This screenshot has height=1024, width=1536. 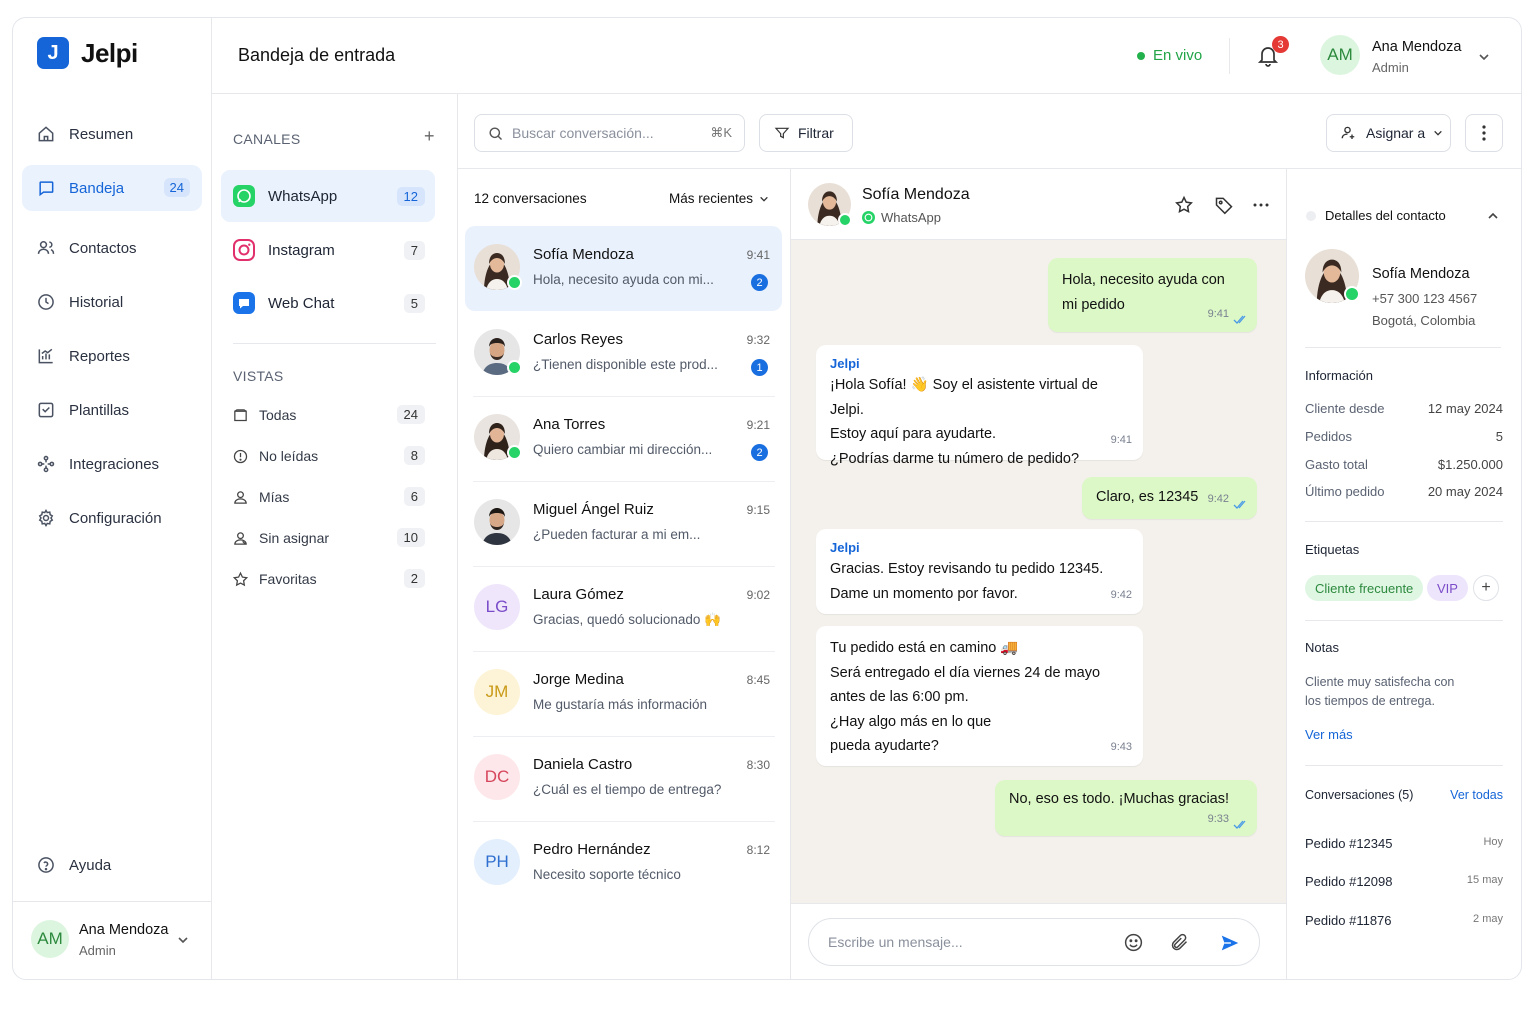 I want to click on chevron-up-icon, so click(x=1493, y=216).